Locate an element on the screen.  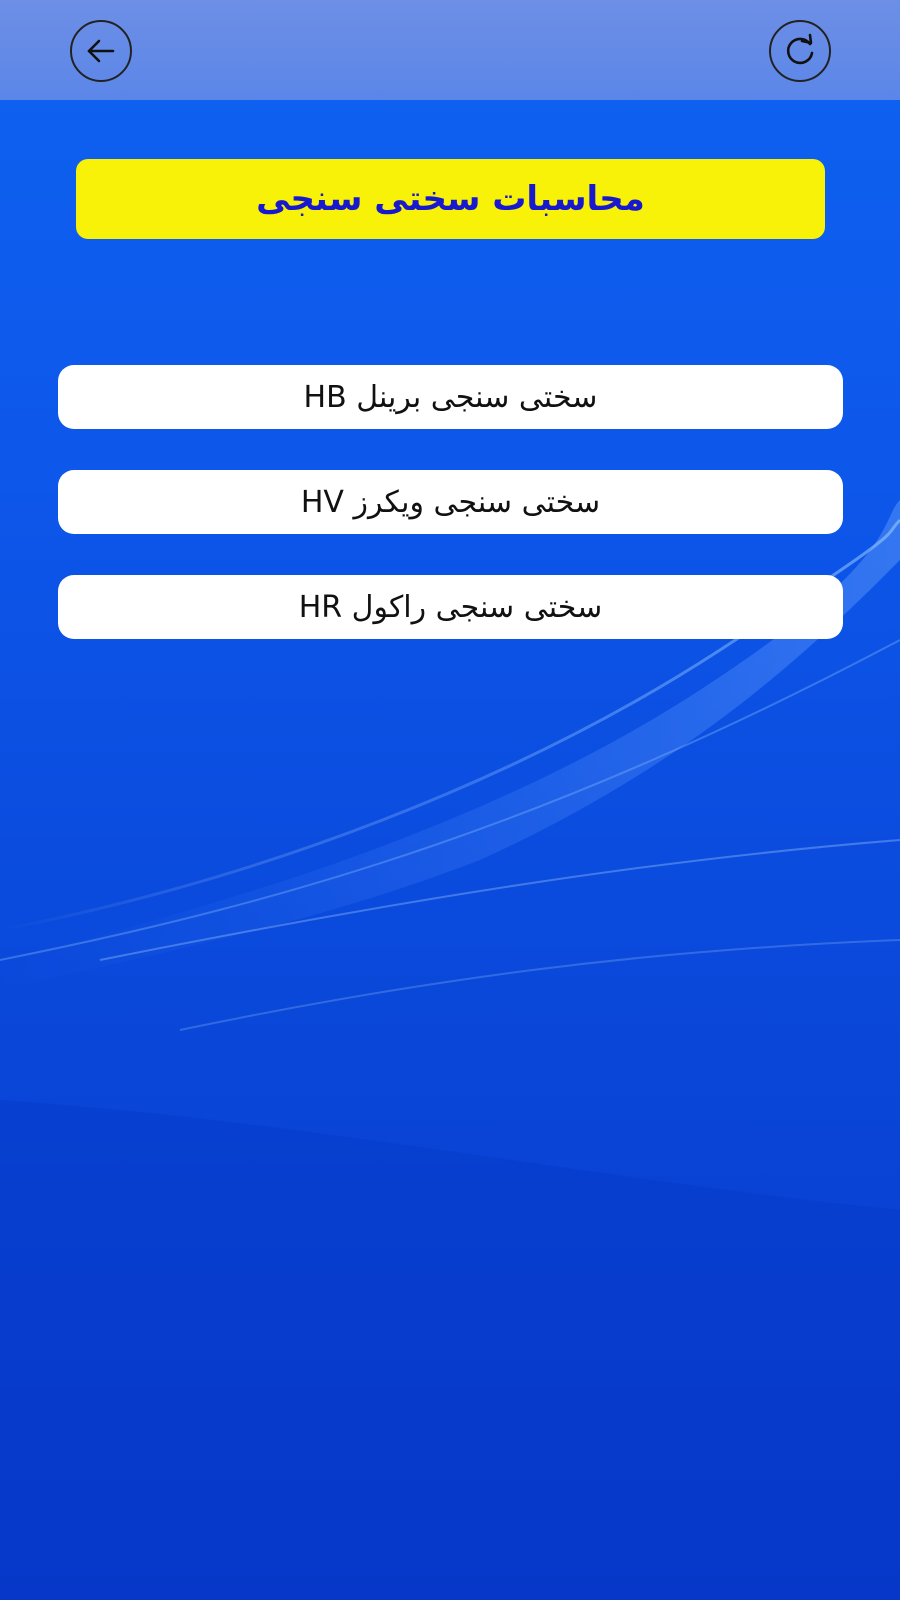
vickers-hardness-label: سختی سنجی ویکرز HV is located at coordinates (450, 502).